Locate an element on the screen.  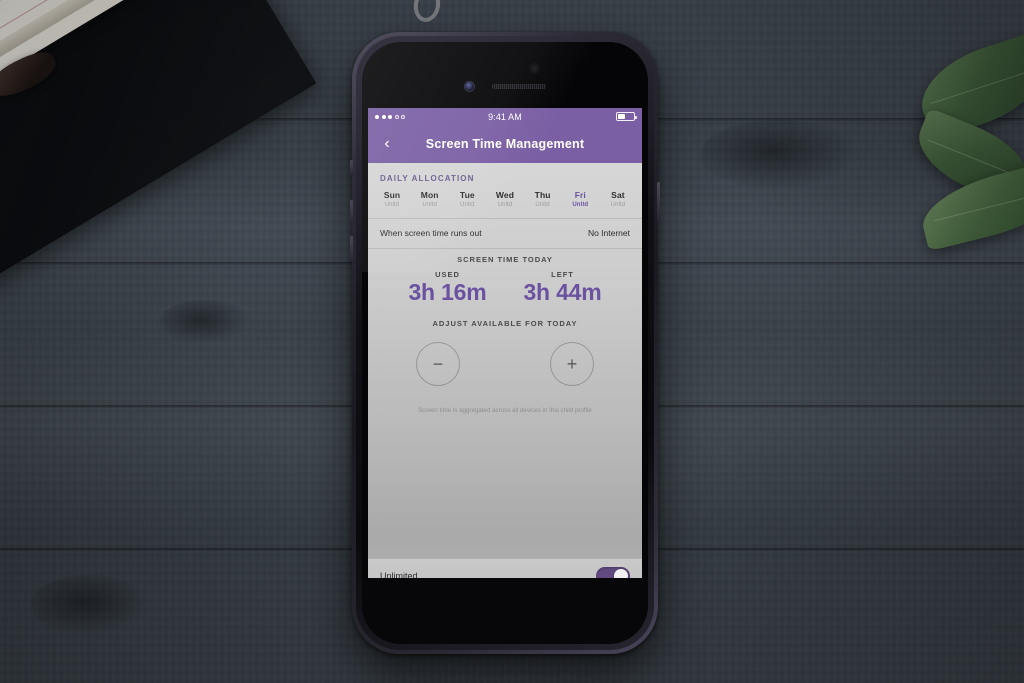
day-item-mon: Mon Unltd is located at coordinates (430, 199).